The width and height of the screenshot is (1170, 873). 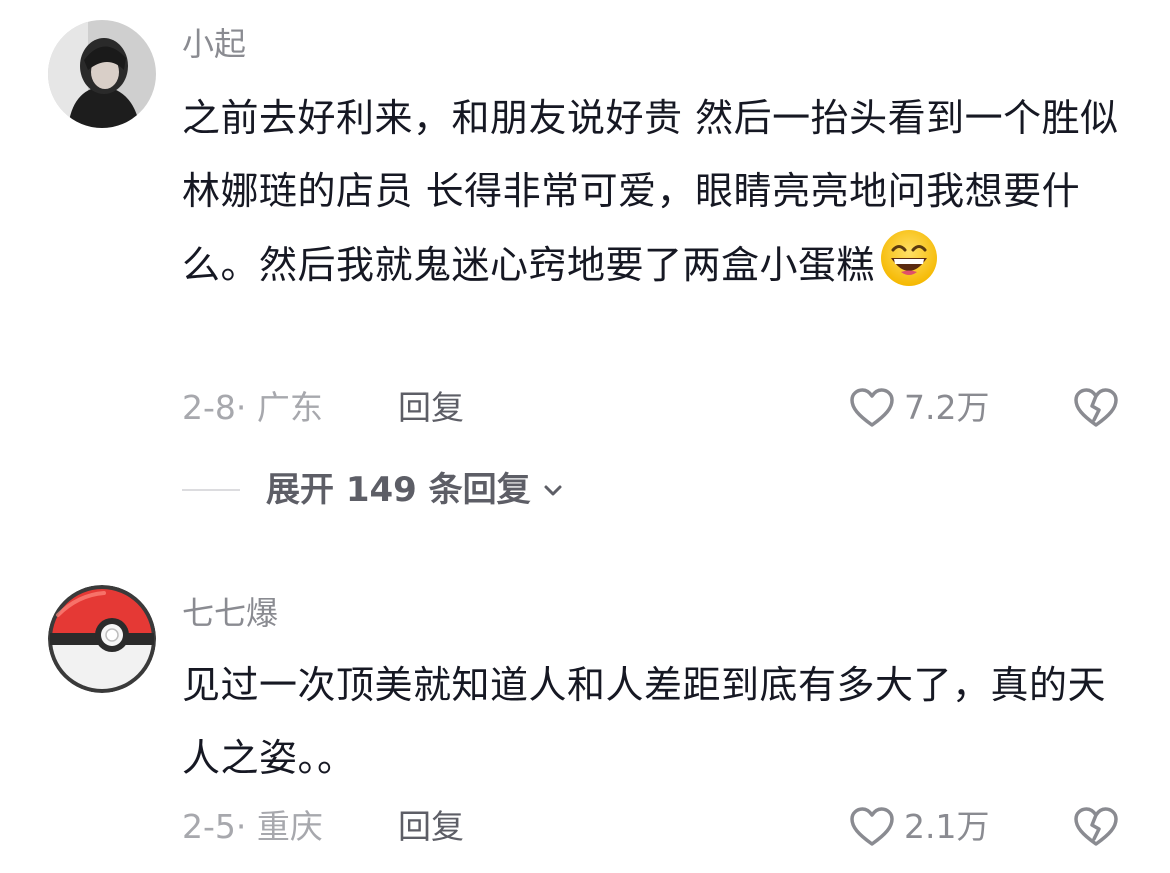 I want to click on like-count: 7.2万, so click(x=947, y=407).